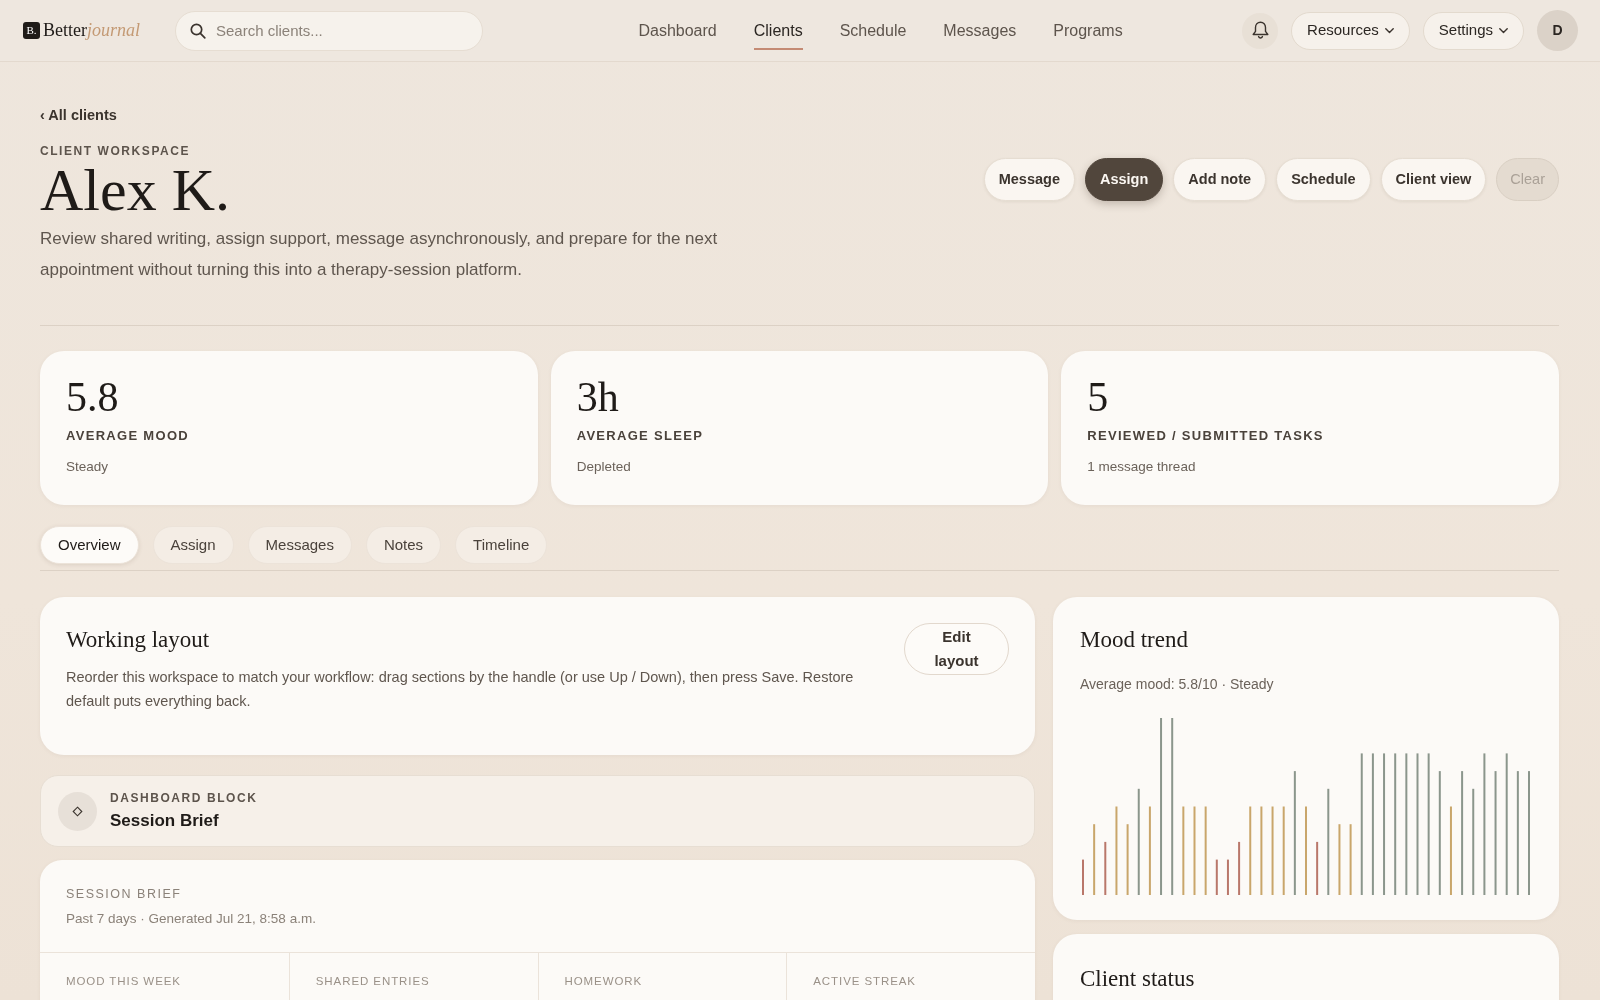 The width and height of the screenshot is (1600, 1000). I want to click on action-button: Add note, so click(1220, 179).